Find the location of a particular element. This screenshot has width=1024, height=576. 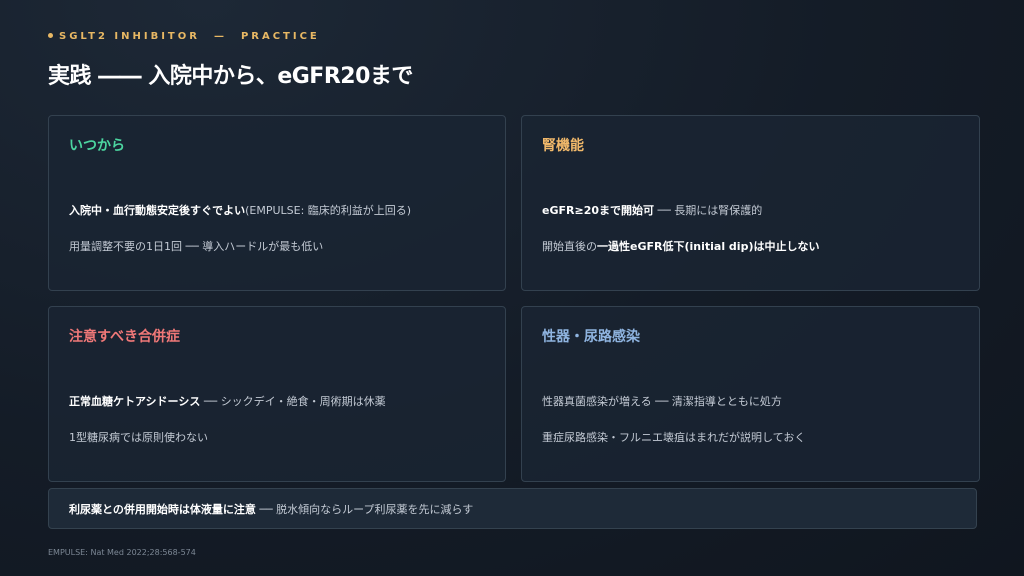

card-line: 用量調整不要の1日1回 ── 導入ハードルが最も低い is located at coordinates (196, 246).